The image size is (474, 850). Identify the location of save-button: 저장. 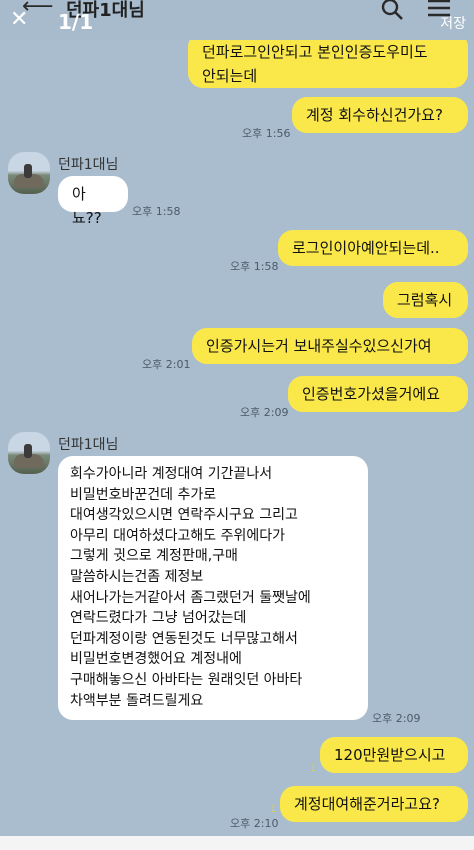
(453, 23).